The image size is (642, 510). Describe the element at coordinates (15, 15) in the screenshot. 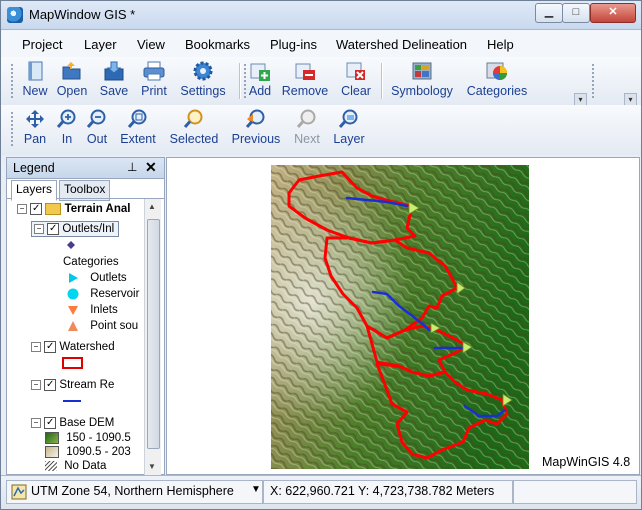

I see `mapwindow-globe-icon` at that location.